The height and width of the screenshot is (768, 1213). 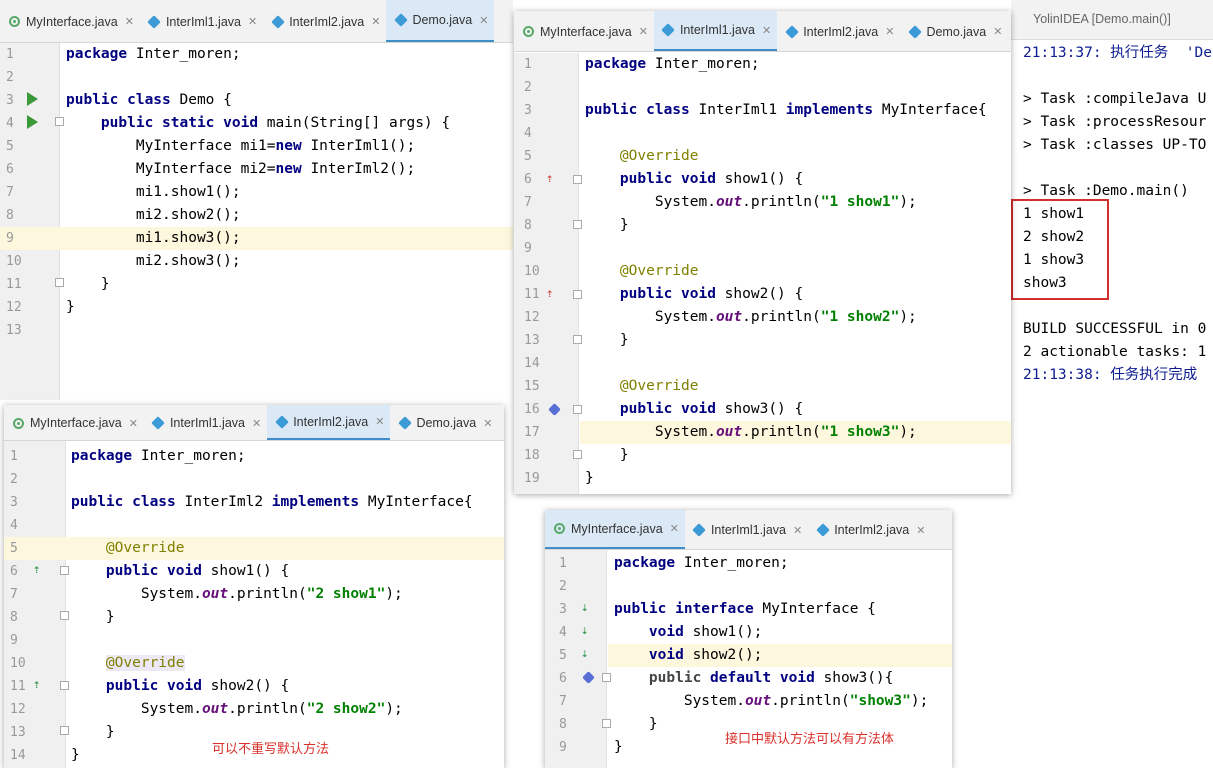 What do you see at coordinates (123, 215) in the screenshot?
I see `code-line: 8 mi2.show2();` at bounding box center [123, 215].